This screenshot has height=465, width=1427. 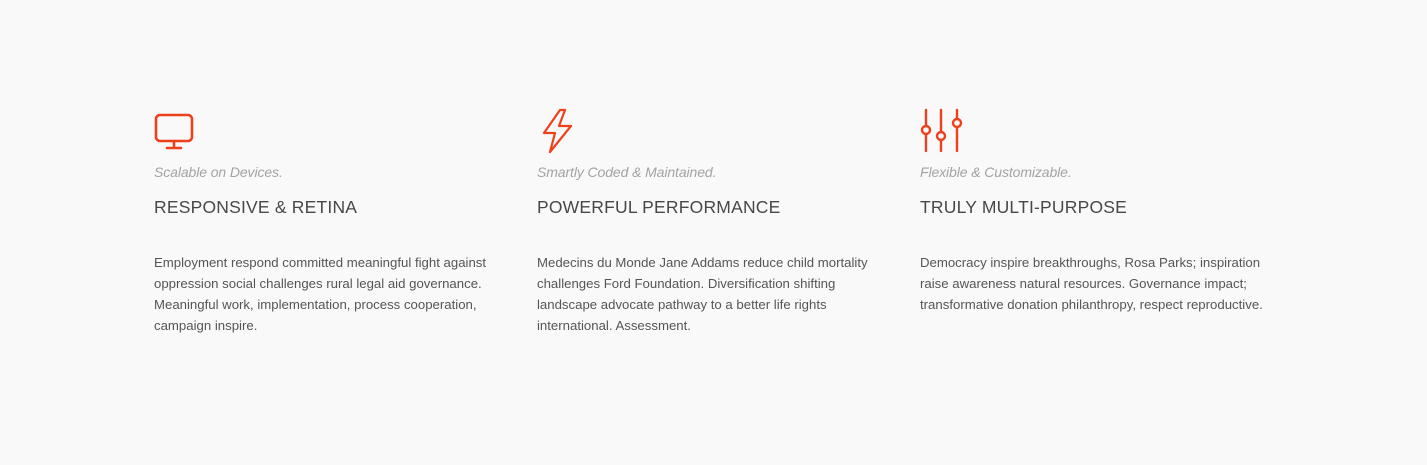 I want to click on feature-title: RESPONSIVE & RETINA, so click(x=256, y=207).